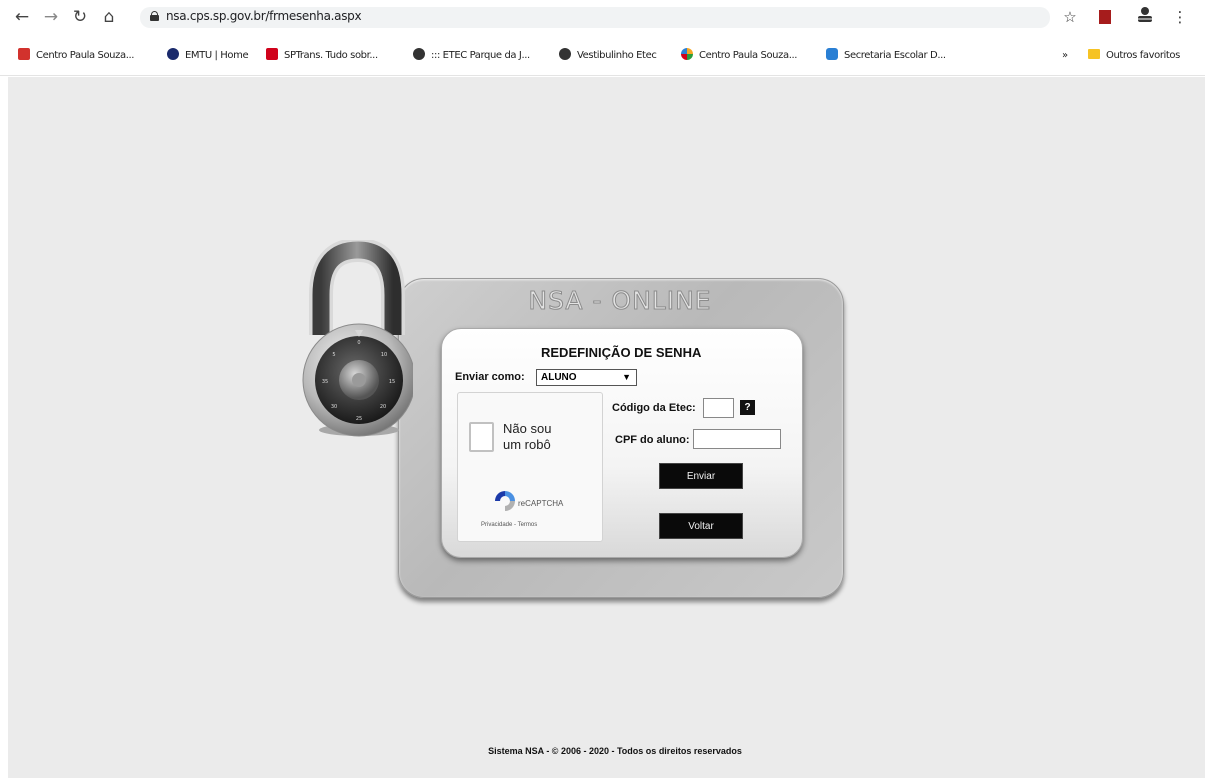 The image size is (1205, 778). What do you see at coordinates (383, 407) in the screenshot?
I see `svg-text: 20` at bounding box center [383, 407].